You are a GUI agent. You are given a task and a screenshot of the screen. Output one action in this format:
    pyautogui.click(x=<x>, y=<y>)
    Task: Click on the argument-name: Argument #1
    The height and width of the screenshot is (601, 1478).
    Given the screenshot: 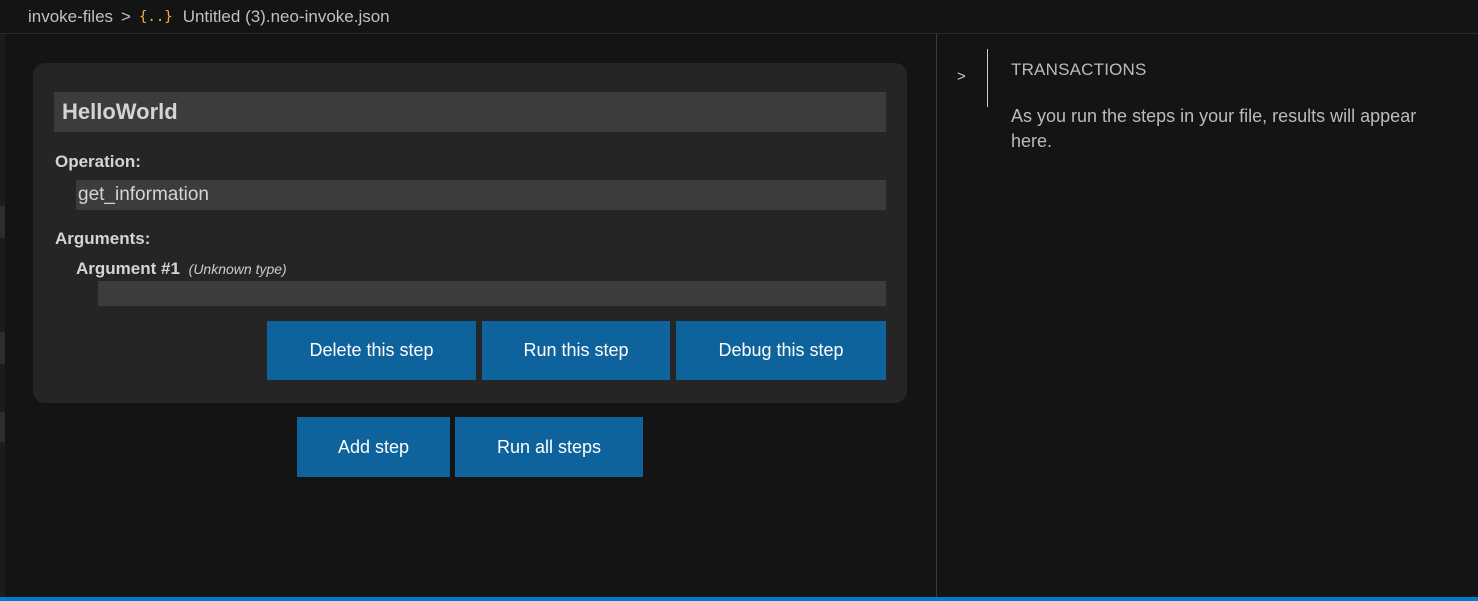 What is the action you would take?
    pyautogui.click(x=128, y=268)
    